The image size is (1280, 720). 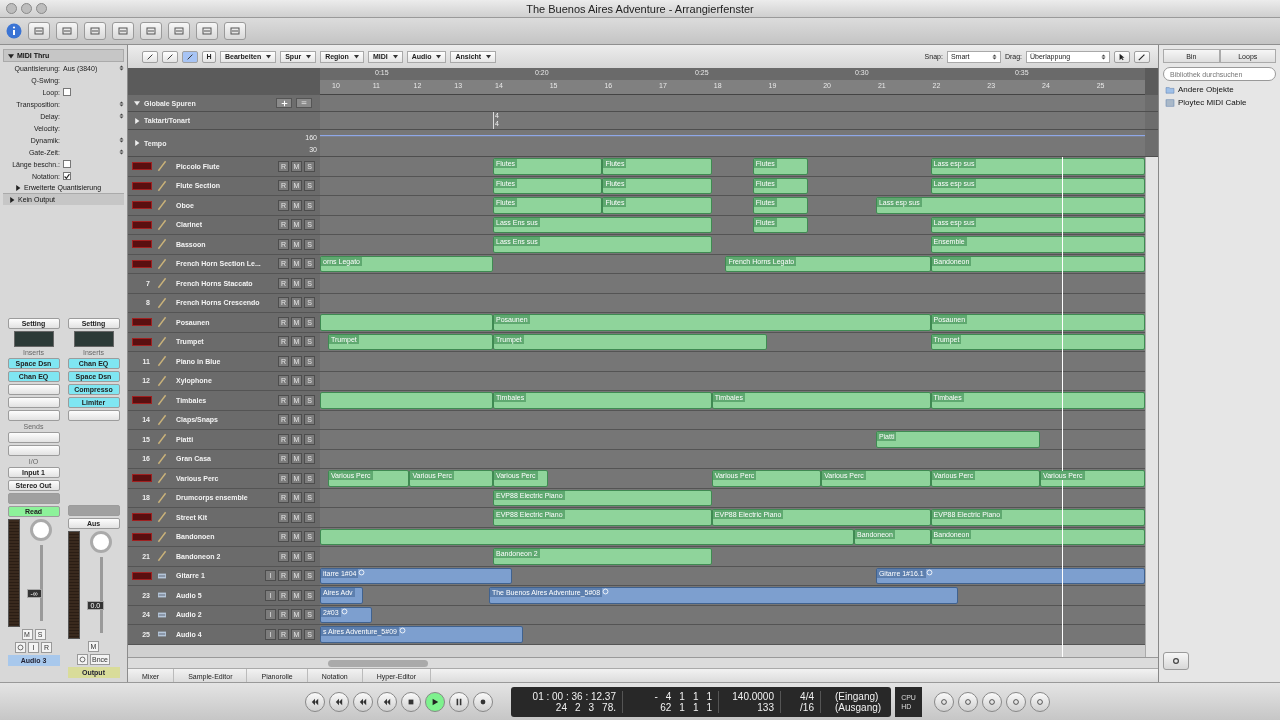 What do you see at coordinates (857, 696) in the screenshot?
I see `midi-input-label: (Eingang)` at bounding box center [857, 696].